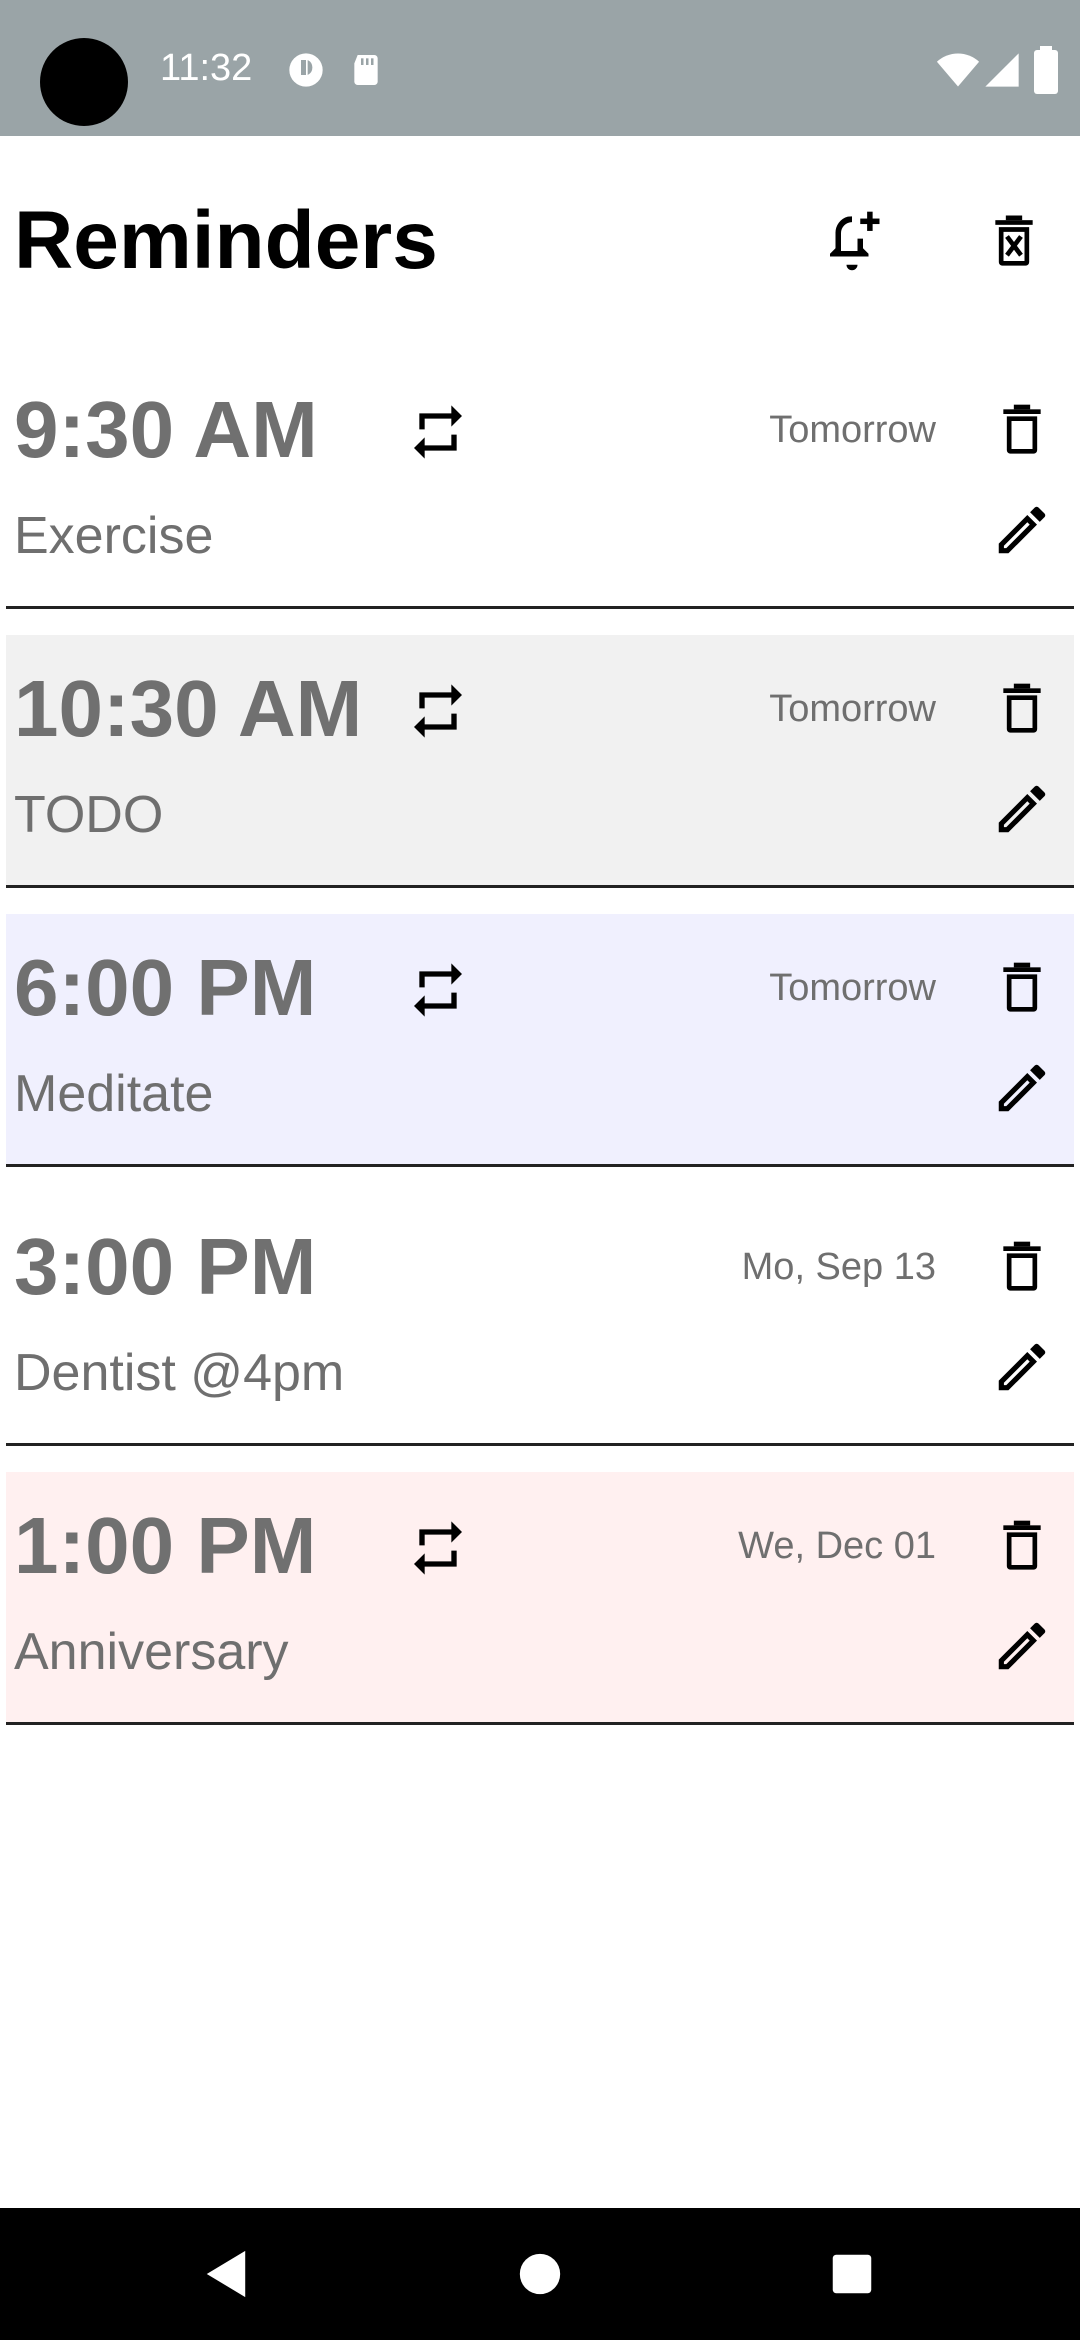  What do you see at coordinates (188, 708) in the screenshot?
I see `reminder-time: 10:30 AM` at bounding box center [188, 708].